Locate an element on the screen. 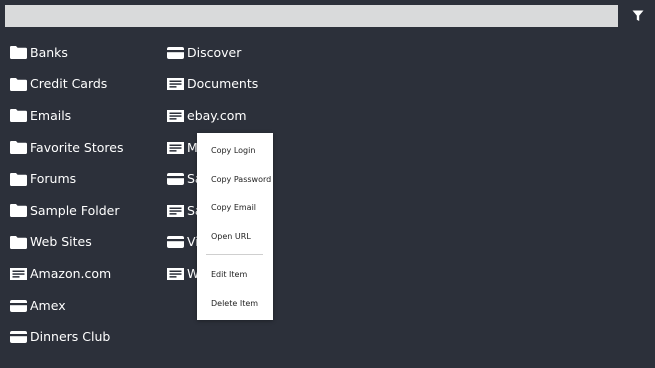 Image resolution: width=655 pixels, height=368 pixels. list-item-discover: Discover is located at coordinates (212, 53).